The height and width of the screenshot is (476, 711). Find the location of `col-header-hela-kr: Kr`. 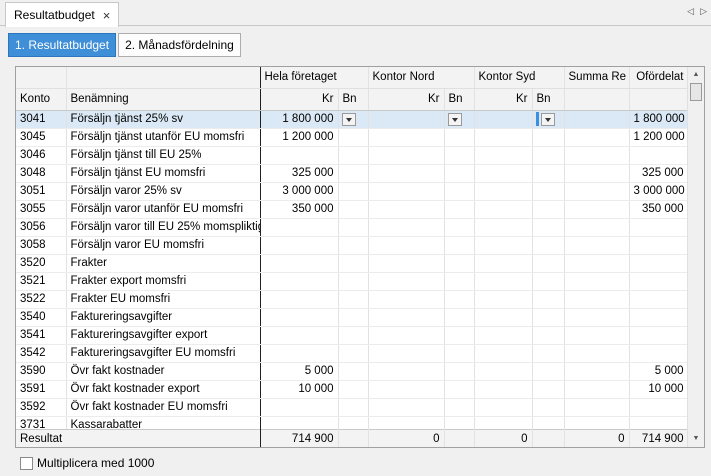

col-header-hela-kr: Kr is located at coordinates (299, 99).